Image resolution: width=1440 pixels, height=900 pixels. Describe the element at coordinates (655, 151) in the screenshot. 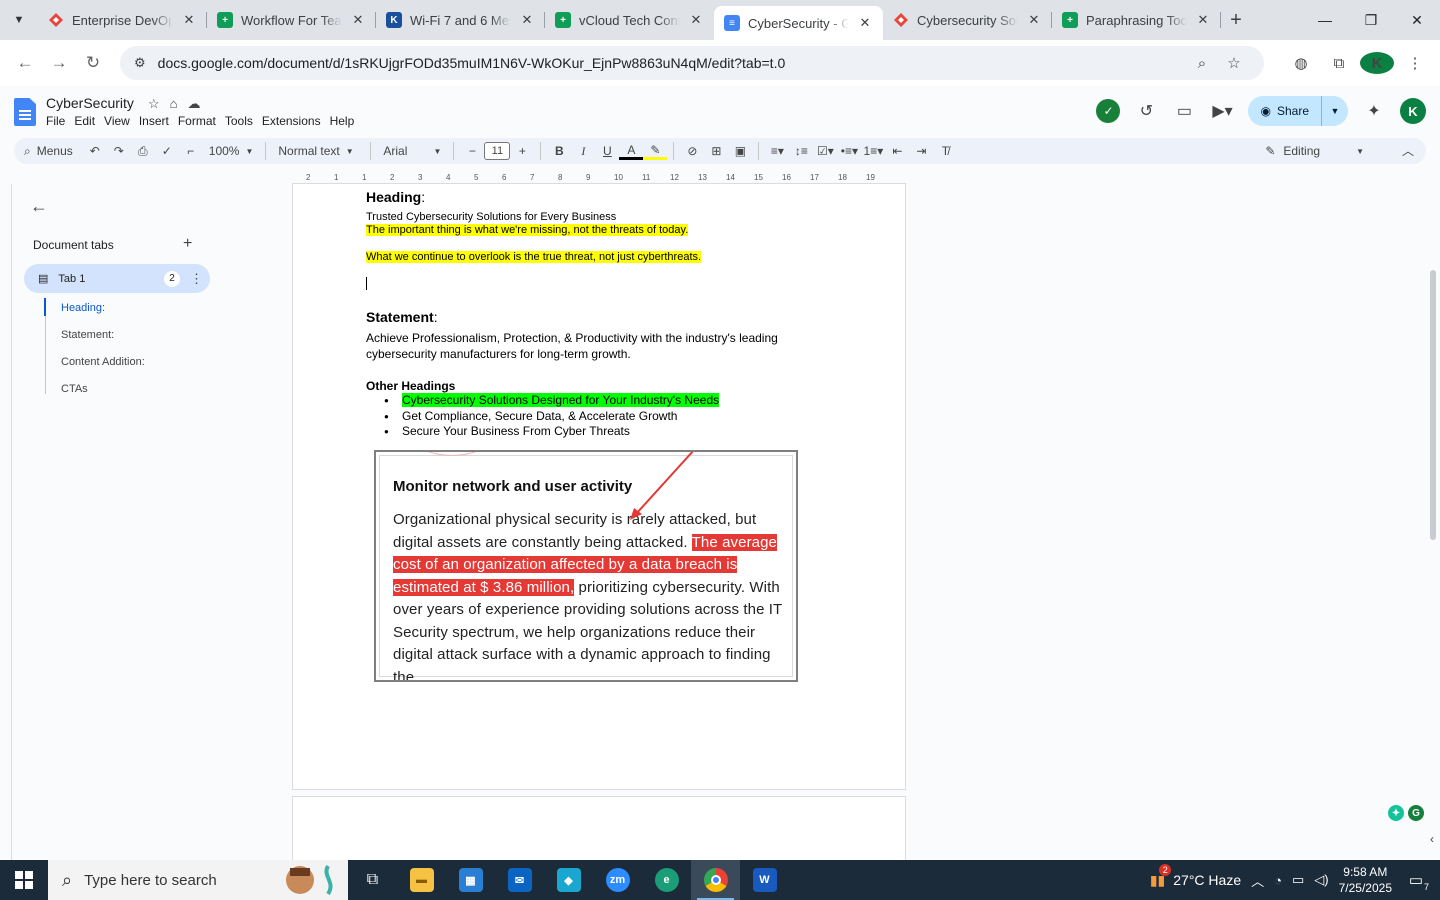

I see `highlight-color-icon: ✎` at that location.